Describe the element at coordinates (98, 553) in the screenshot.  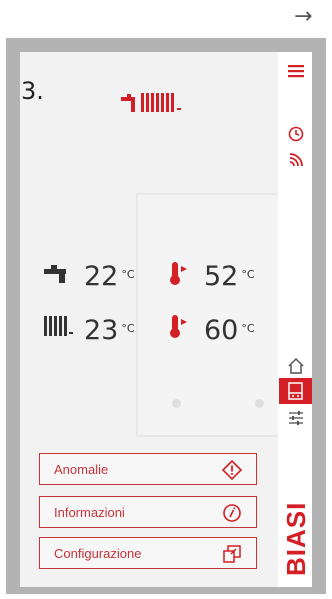
I see `configurazione-label: Configurazione` at that location.